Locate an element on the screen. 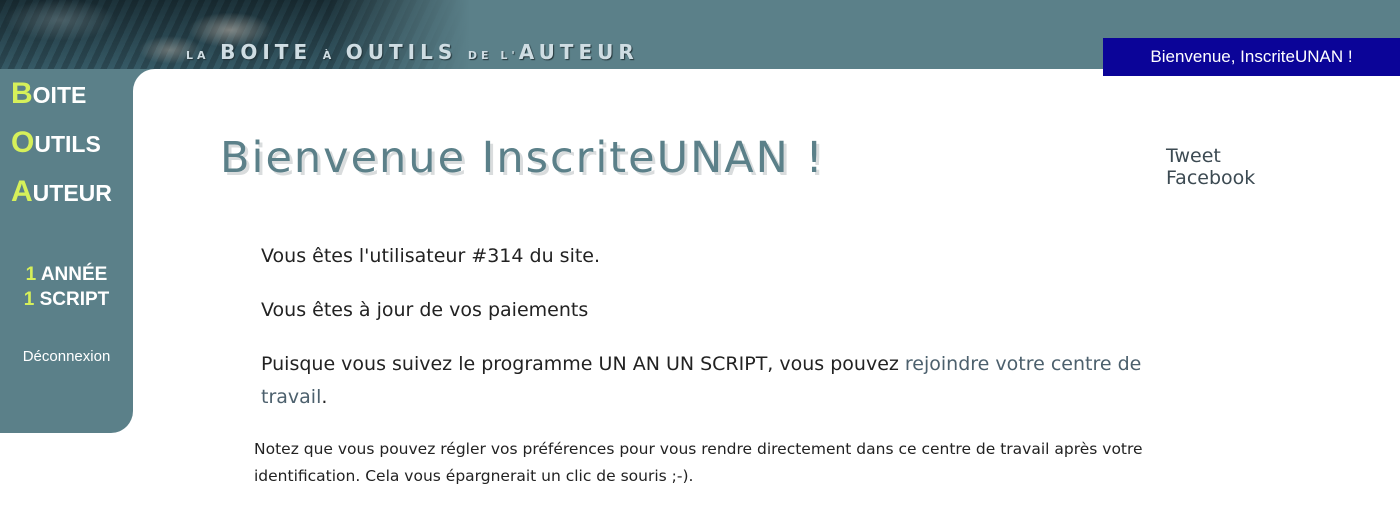 The image size is (1400, 528). page-title: Bienvenue InscriteUNAN ! is located at coordinates (522, 158).